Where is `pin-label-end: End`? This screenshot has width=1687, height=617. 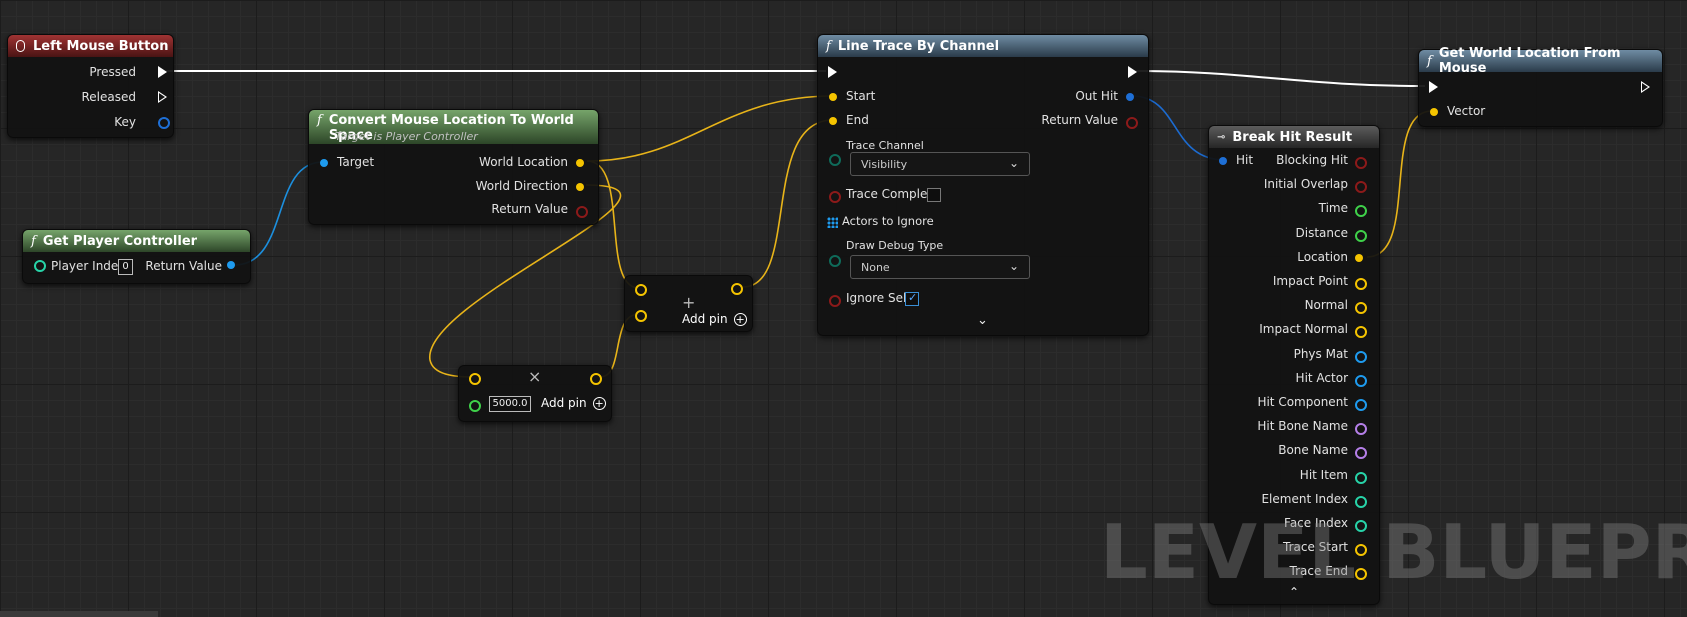
pin-label-end: End is located at coordinates (857, 120).